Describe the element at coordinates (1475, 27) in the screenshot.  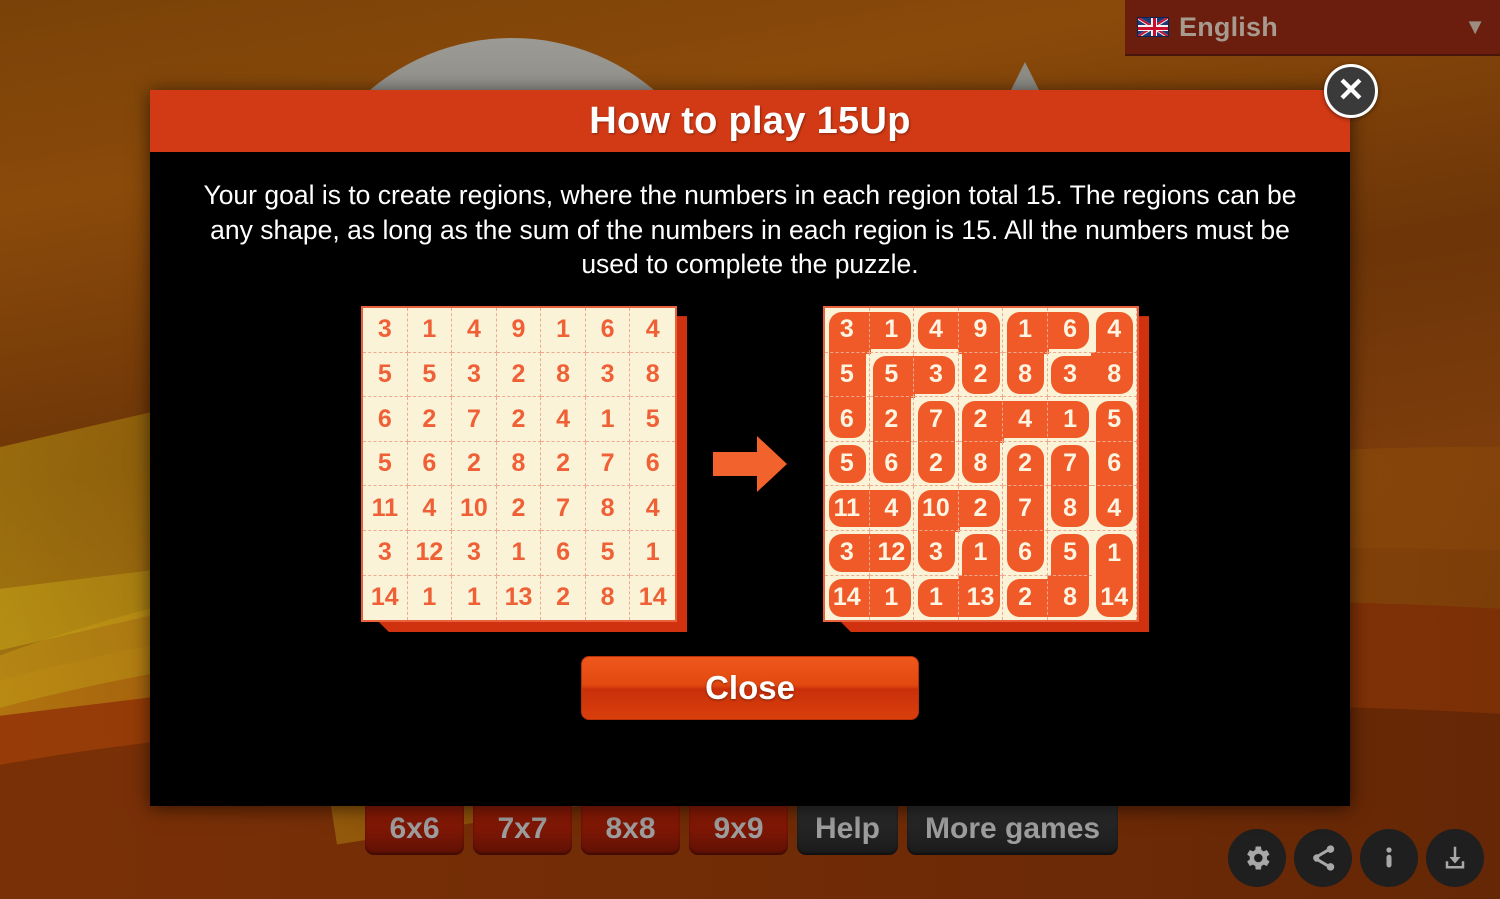
I see `chevron-down-icon: ▼` at that location.